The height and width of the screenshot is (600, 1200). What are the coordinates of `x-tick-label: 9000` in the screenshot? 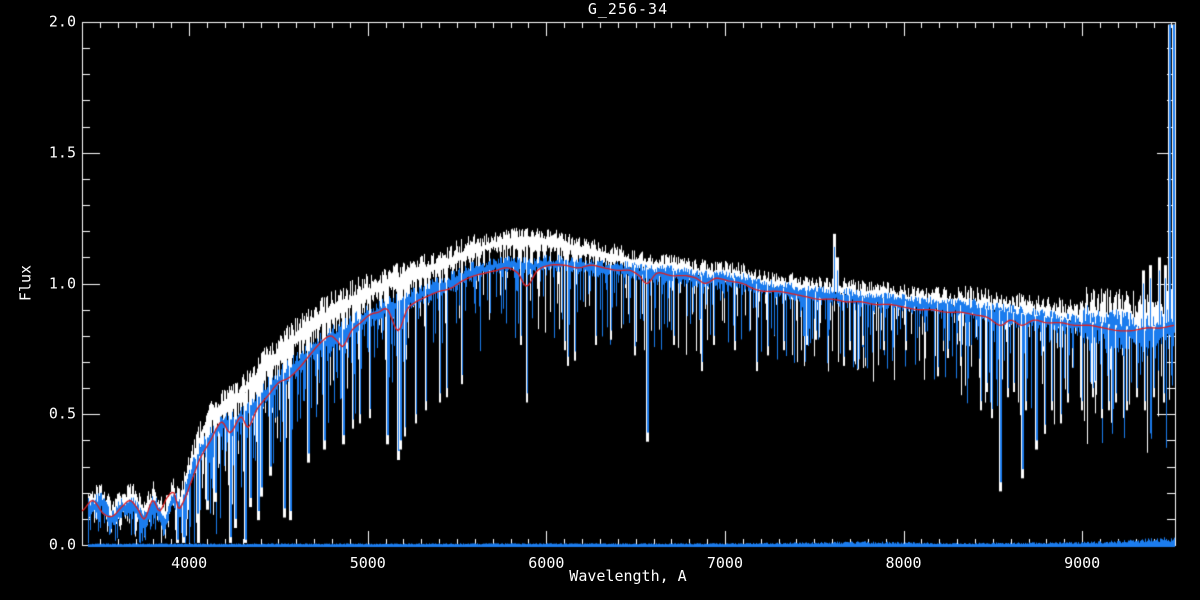 It's located at (1082, 563).